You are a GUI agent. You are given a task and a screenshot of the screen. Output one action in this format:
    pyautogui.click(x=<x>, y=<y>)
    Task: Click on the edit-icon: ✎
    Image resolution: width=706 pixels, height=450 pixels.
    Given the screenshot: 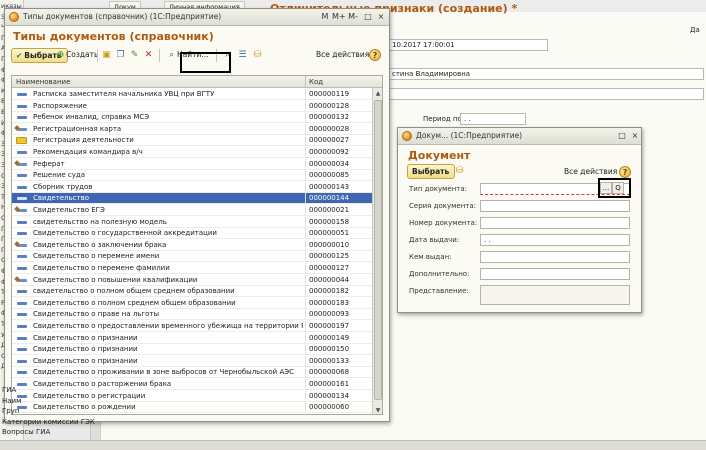 What is the action you would take?
    pyautogui.click(x=134, y=55)
    